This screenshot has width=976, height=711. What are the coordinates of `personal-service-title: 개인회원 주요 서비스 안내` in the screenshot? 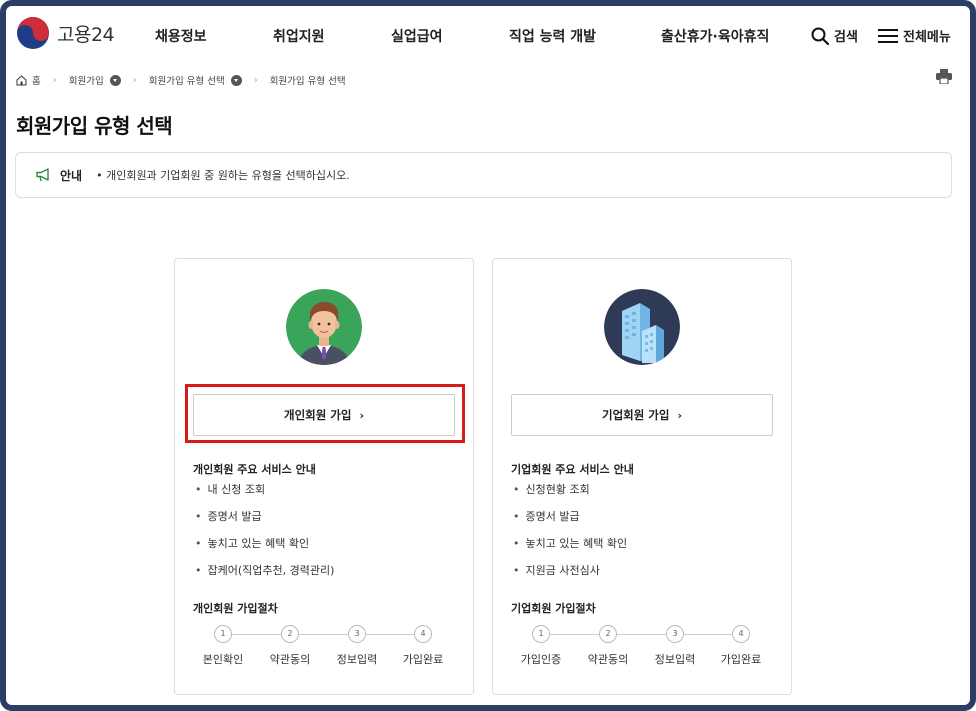 It's located at (254, 469).